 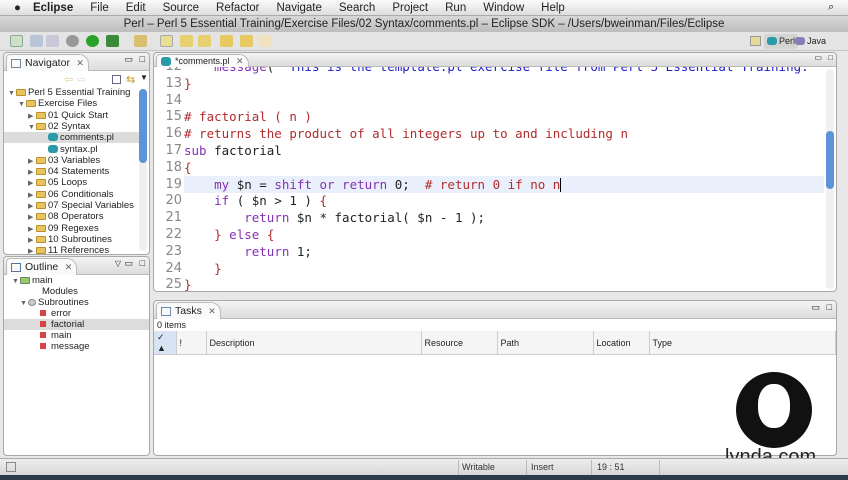 What do you see at coordinates (140, 41) in the screenshot?
I see `wand-icon` at bounding box center [140, 41].